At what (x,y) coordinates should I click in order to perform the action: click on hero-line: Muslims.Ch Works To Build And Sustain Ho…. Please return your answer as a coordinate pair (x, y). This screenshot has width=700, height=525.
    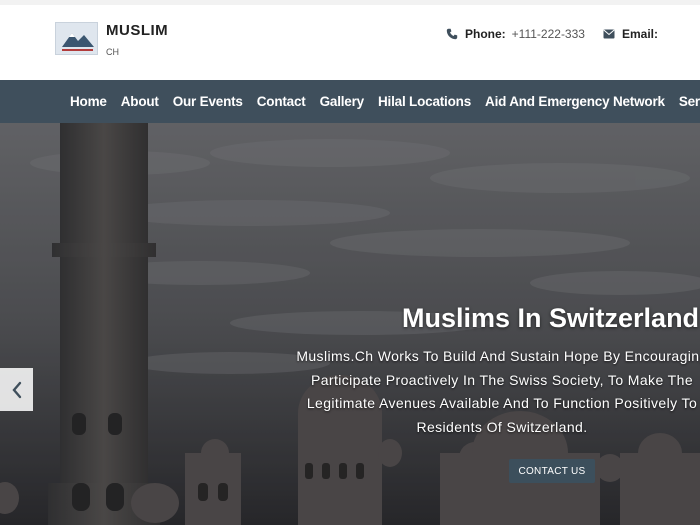
    Looking at the image, I should click on (498, 356).